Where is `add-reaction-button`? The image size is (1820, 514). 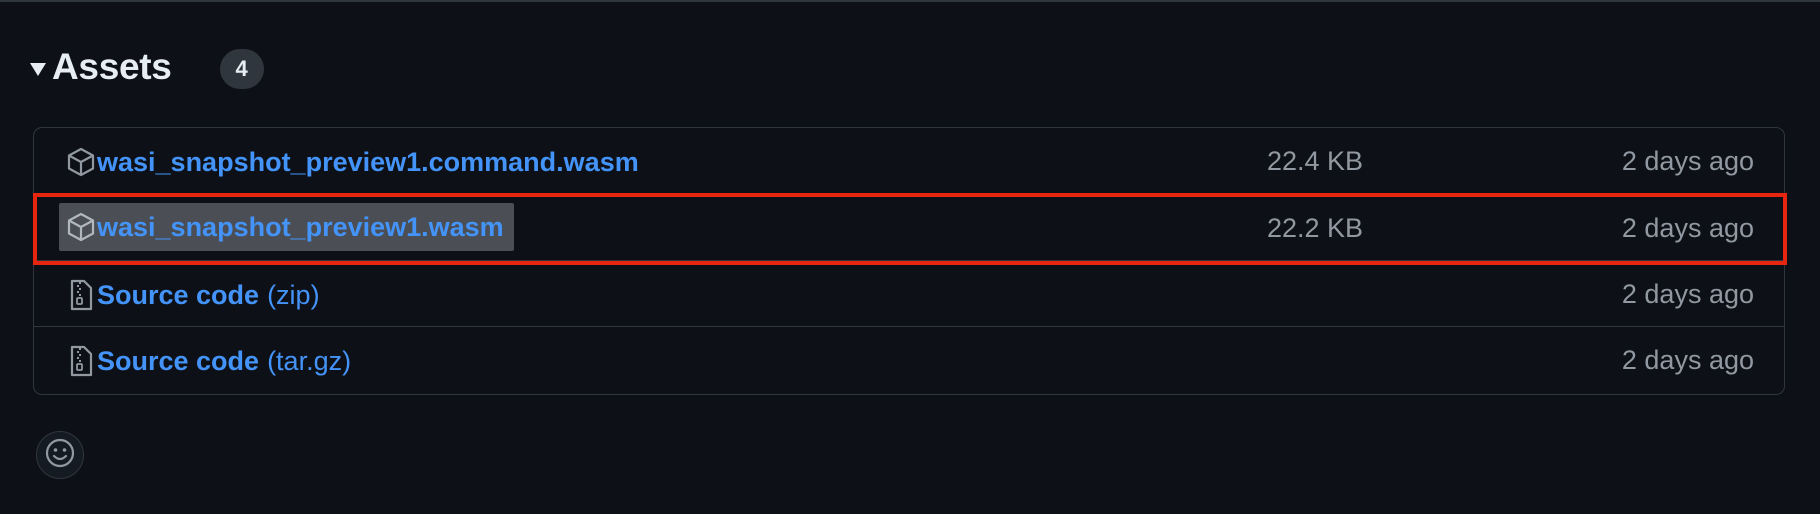
add-reaction-button is located at coordinates (60, 455).